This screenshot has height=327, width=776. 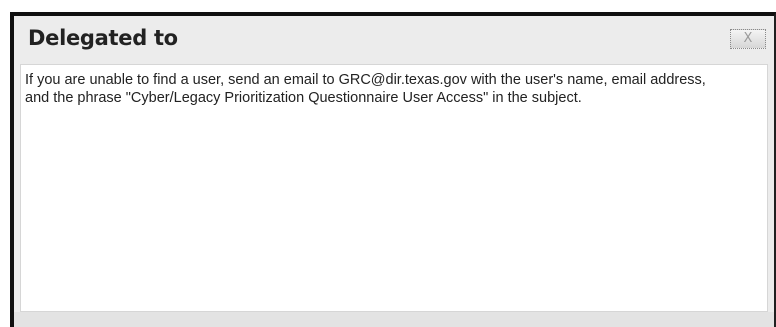 I want to click on dialog-footer, so click(x=394, y=319).